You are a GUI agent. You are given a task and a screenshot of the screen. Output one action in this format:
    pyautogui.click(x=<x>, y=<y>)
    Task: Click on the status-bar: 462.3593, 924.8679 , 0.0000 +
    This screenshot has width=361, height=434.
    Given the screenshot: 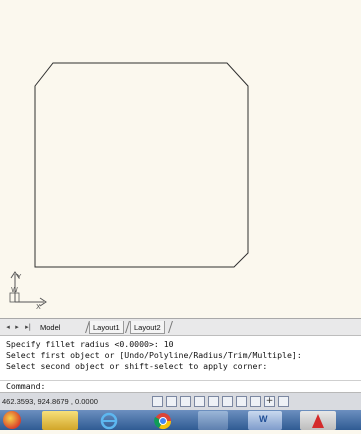 What is the action you would take?
    pyautogui.click(x=180, y=401)
    